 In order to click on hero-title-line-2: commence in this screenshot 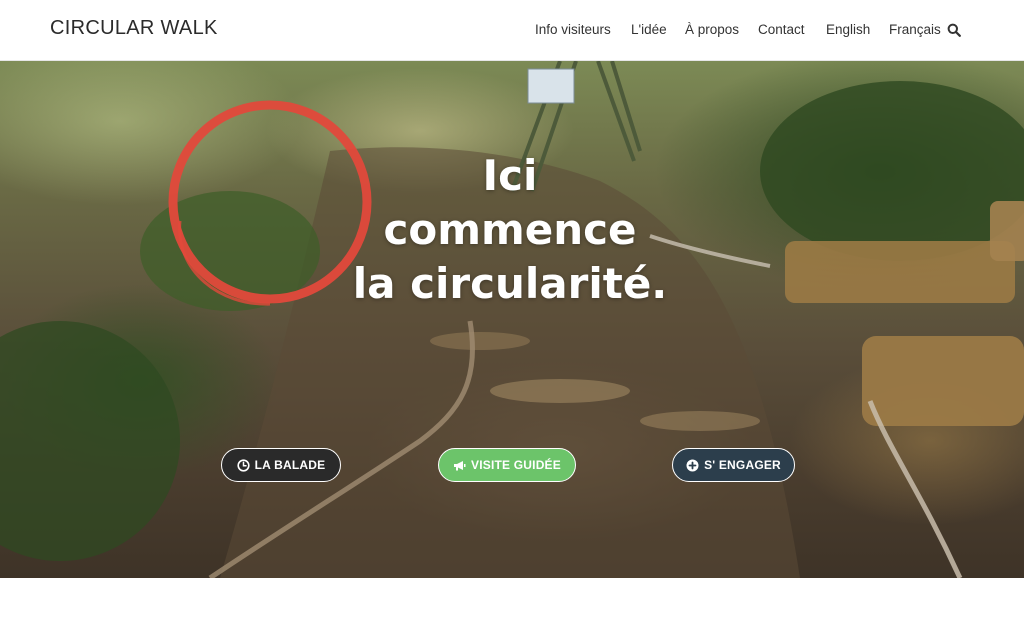, I will do `click(510, 229)`.